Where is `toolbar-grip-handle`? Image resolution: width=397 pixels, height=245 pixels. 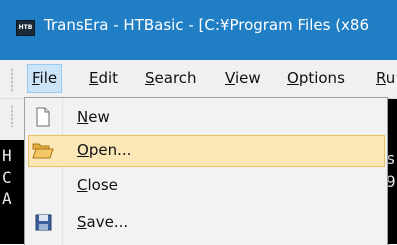
toolbar-grip-handle is located at coordinates (12, 116).